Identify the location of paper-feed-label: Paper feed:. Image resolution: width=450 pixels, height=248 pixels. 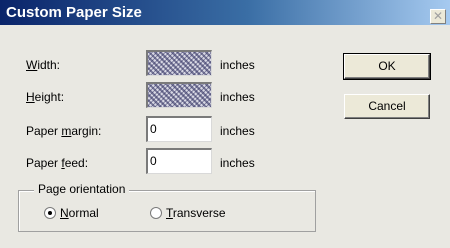
(57, 163).